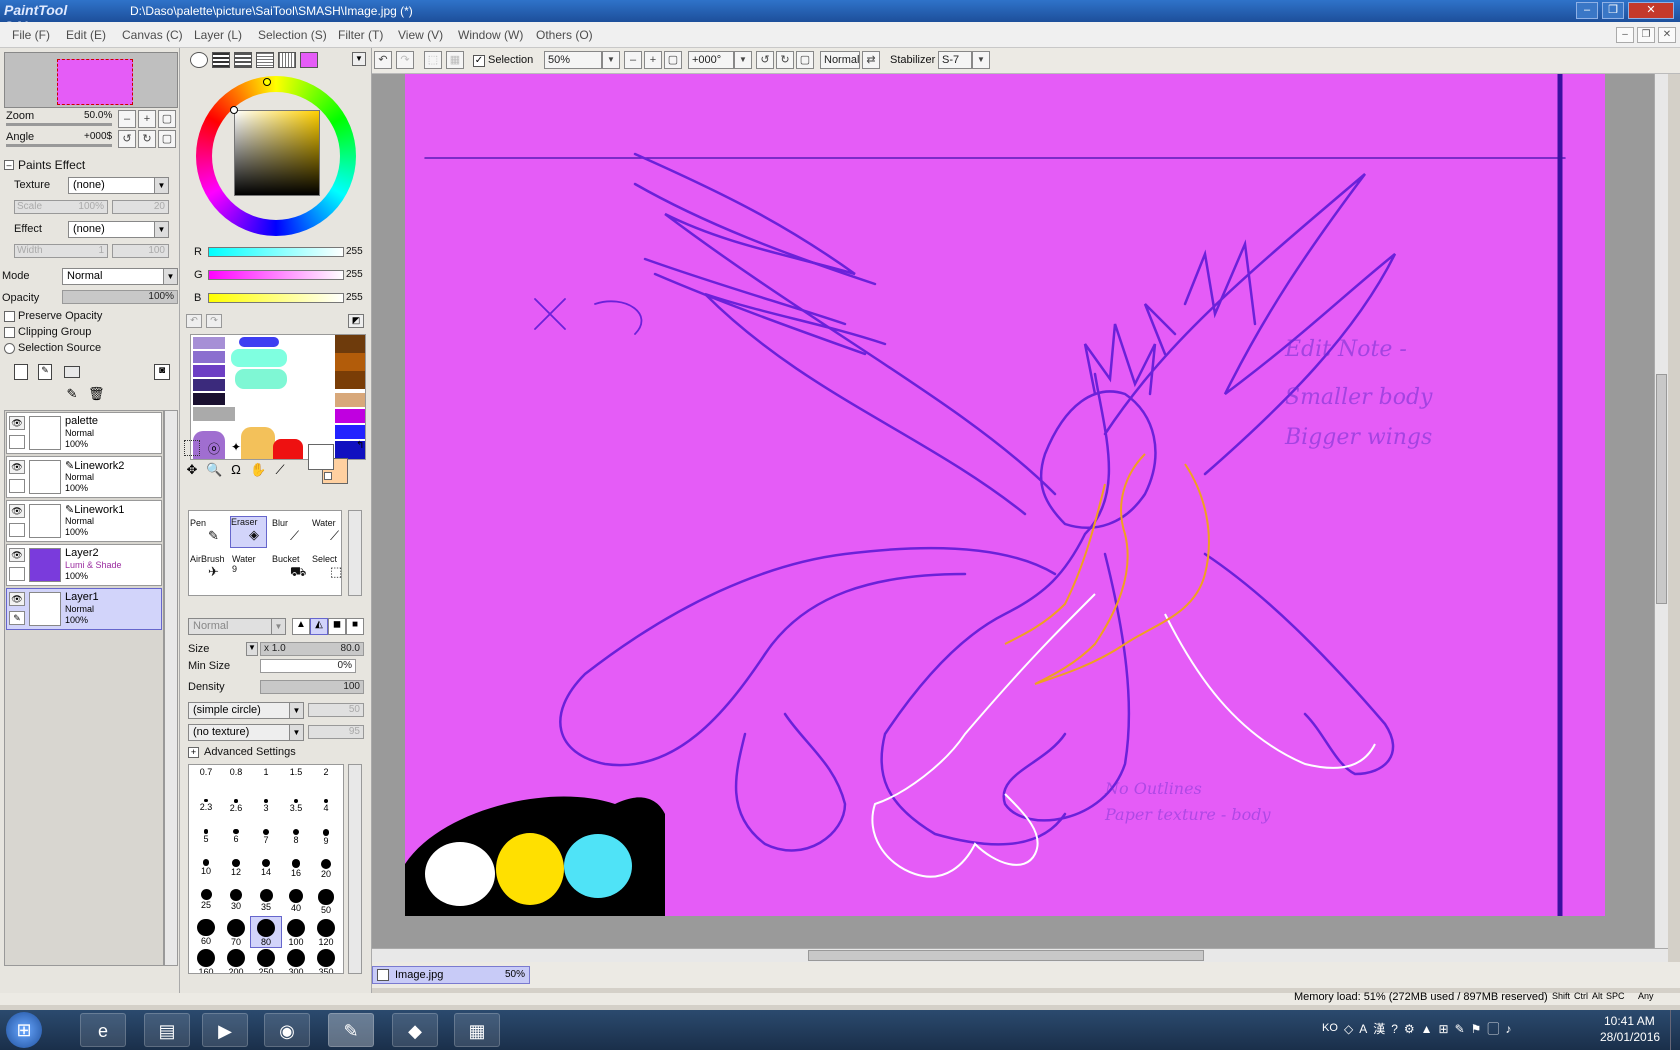 The height and width of the screenshot is (1050, 1680). I want to click on toolbar-rotate-left-icon: ↺, so click(765, 60).